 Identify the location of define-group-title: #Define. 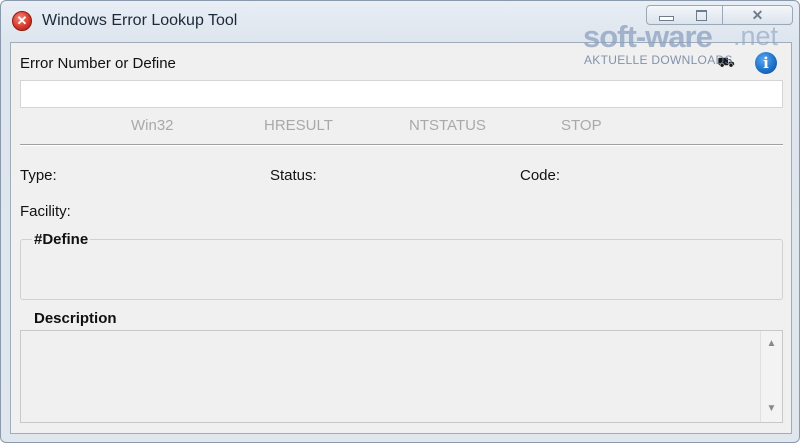
(61, 239).